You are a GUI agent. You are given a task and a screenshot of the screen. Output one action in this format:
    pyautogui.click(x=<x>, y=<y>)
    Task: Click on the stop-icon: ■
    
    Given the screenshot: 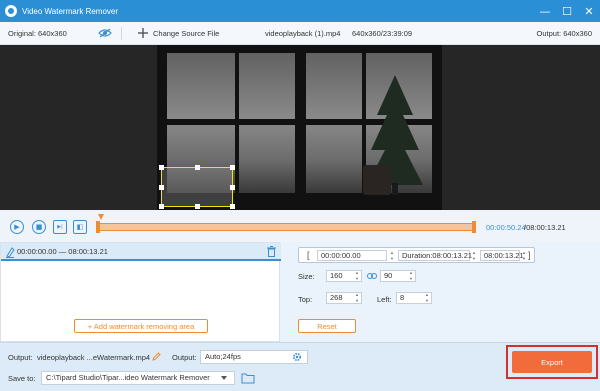 What is the action you would take?
    pyautogui.click(x=39, y=227)
    